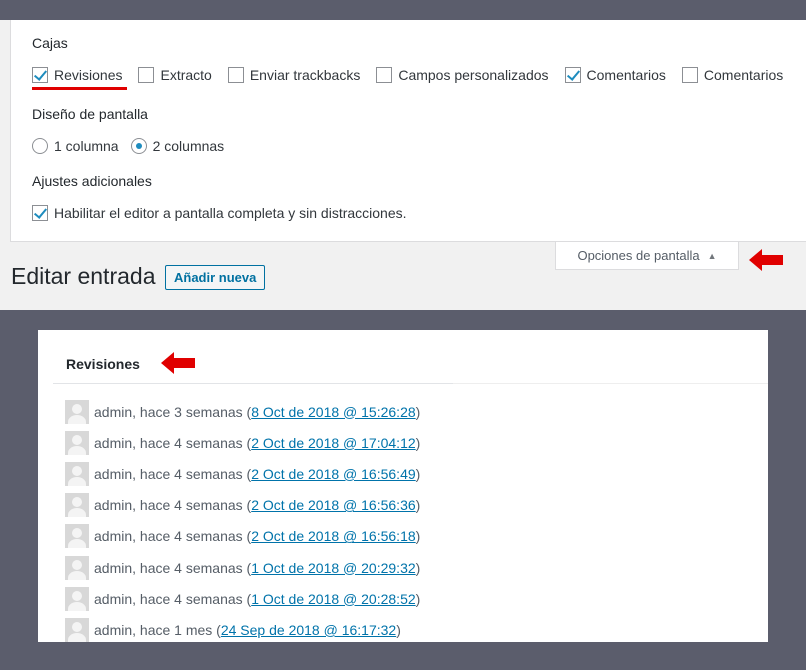 The height and width of the screenshot is (670, 806). I want to click on add-new-button: Añadir nueva, so click(215, 277).